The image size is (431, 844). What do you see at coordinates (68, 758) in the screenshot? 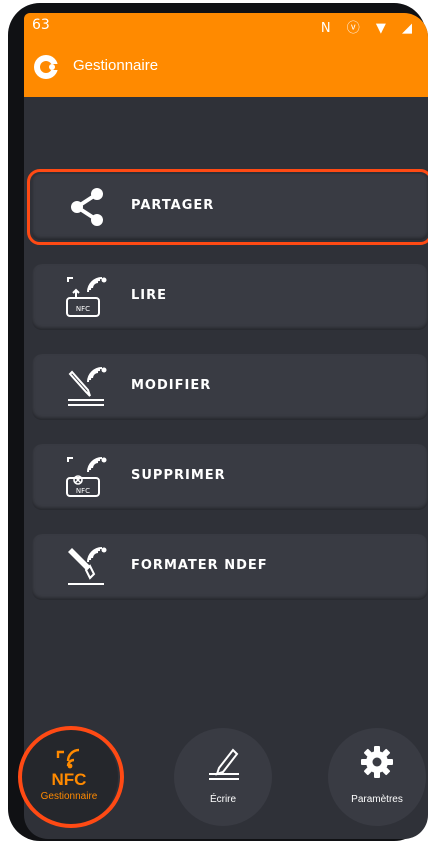
I see `nfc-signal-icon` at bounding box center [68, 758].